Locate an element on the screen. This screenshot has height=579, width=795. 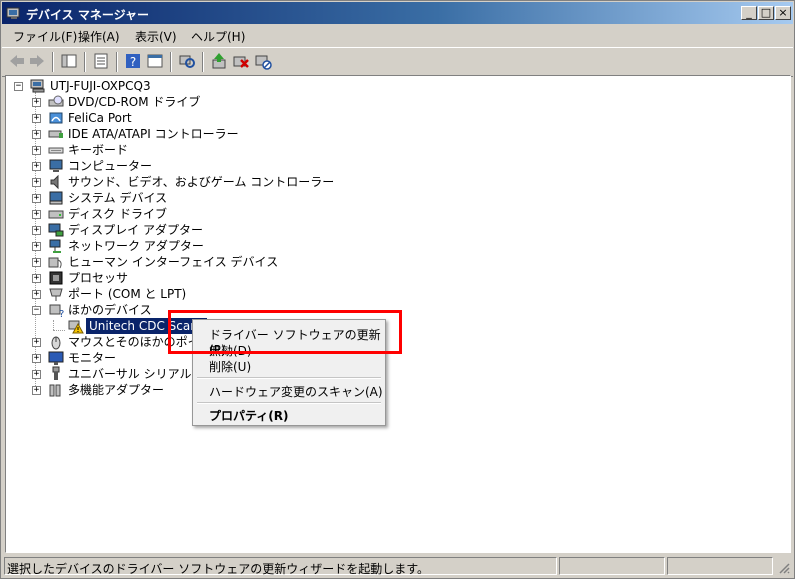
sound-icon is located at coordinates (54, 182).